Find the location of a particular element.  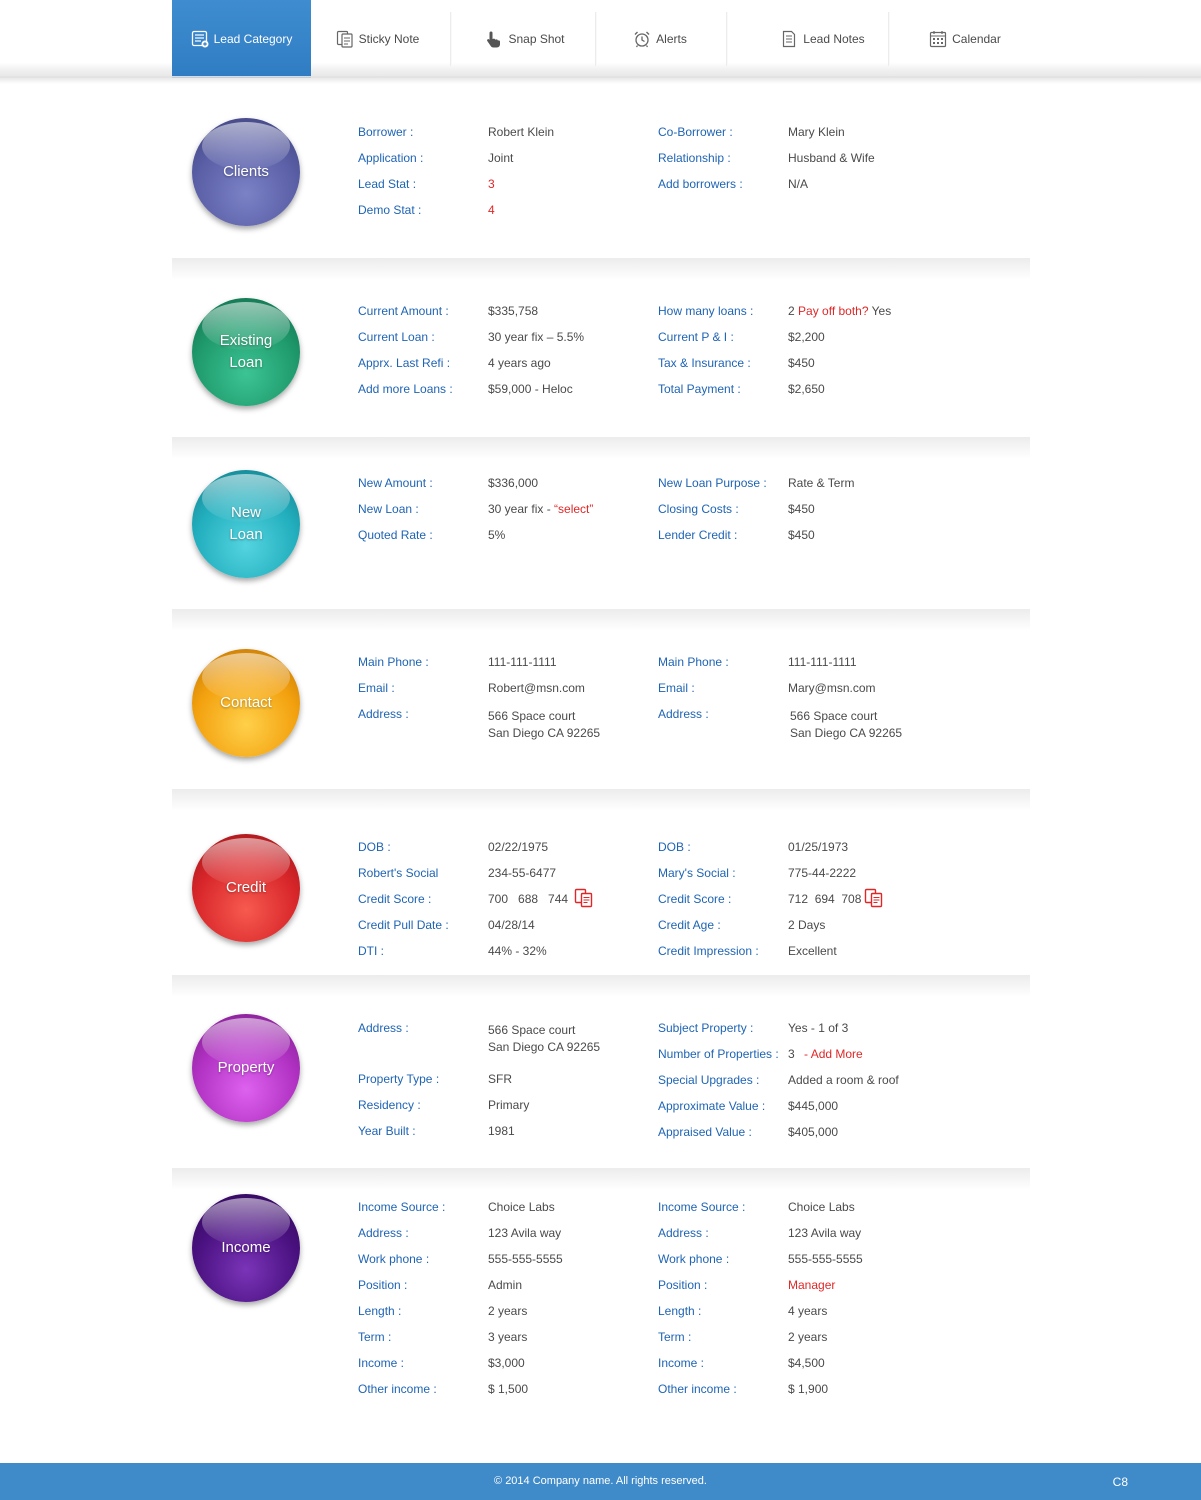

field-label: Credit Age : is located at coordinates (689, 925).